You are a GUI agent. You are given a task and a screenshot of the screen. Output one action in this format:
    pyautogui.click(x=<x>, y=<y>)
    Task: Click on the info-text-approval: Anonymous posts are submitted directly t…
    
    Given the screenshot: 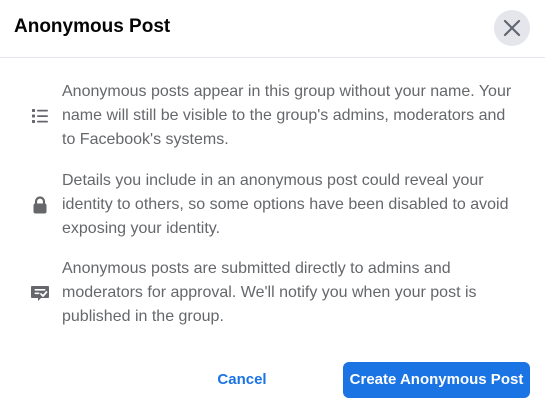 What is the action you would take?
    pyautogui.click(x=269, y=292)
    